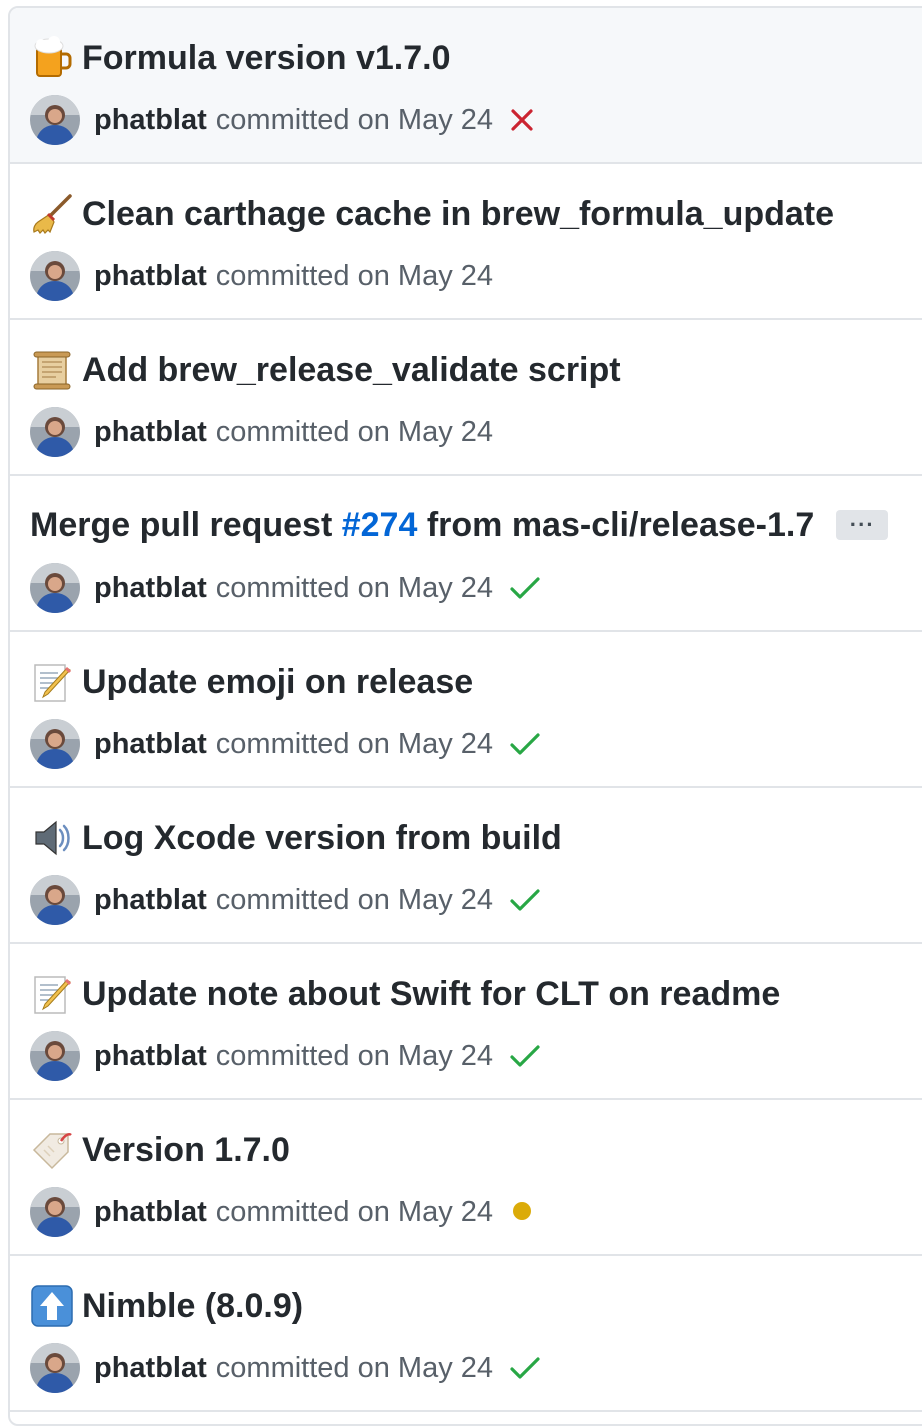  Describe the element at coordinates (186, 525) in the screenshot. I see `commit-title-prefix: Merge pull request` at that location.